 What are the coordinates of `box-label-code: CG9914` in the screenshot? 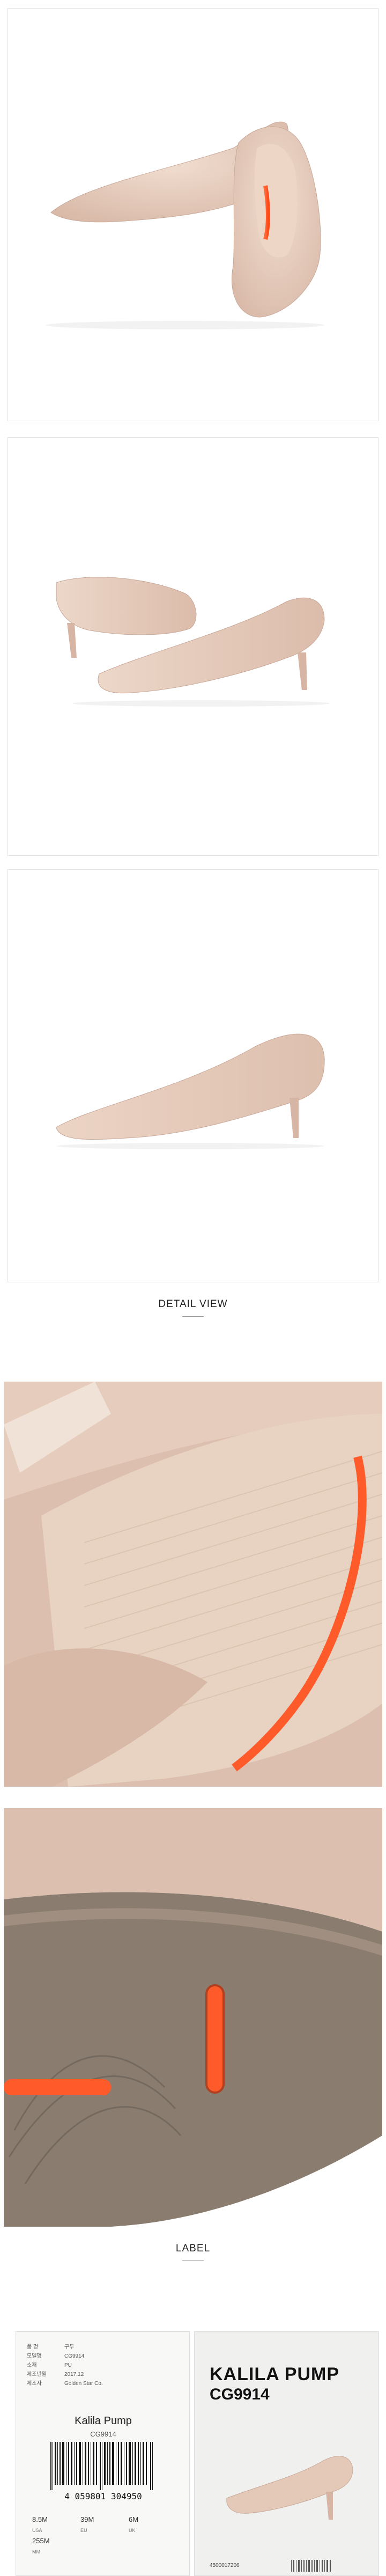 It's located at (240, 2394).